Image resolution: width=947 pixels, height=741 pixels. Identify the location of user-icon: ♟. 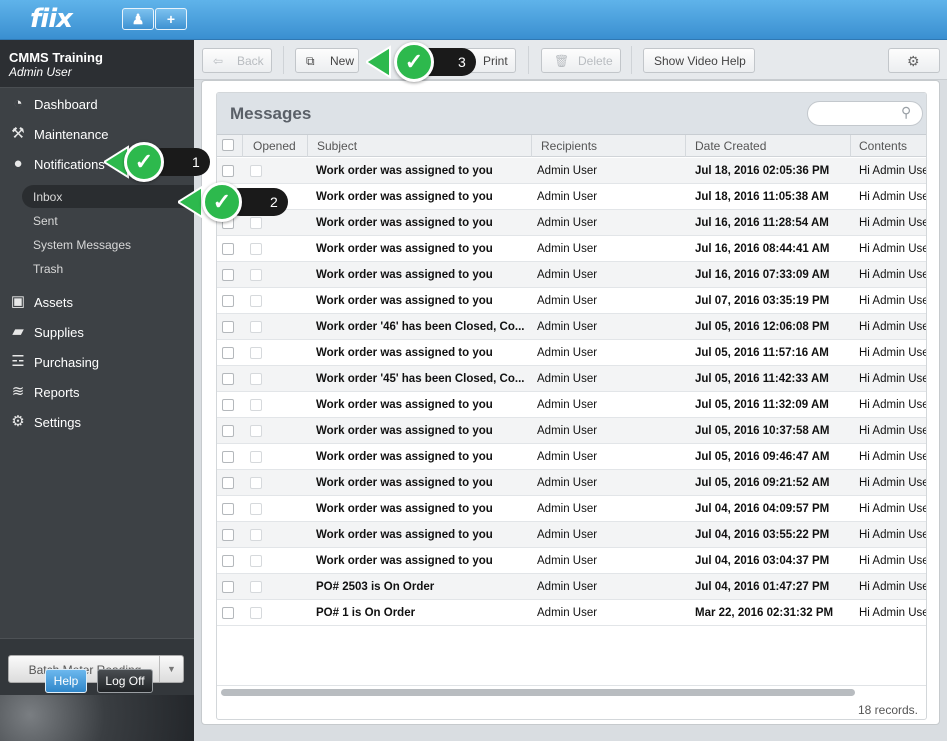
(138, 19).